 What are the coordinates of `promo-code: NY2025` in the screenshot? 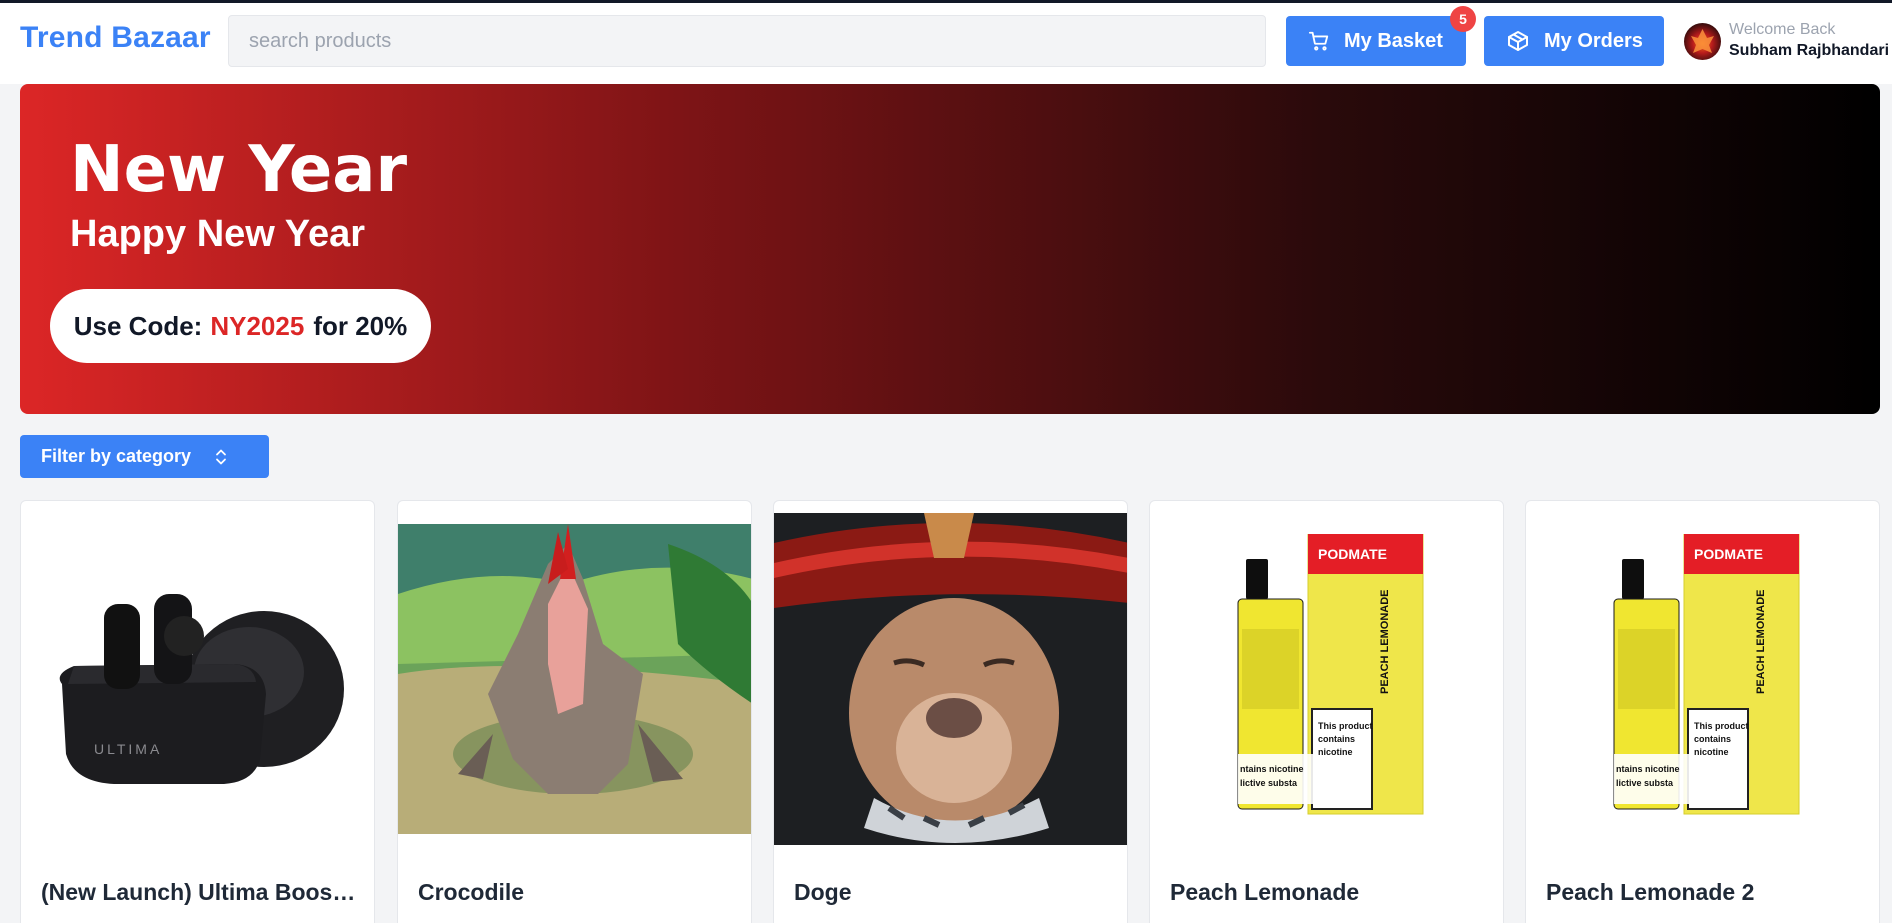 It's located at (257, 325).